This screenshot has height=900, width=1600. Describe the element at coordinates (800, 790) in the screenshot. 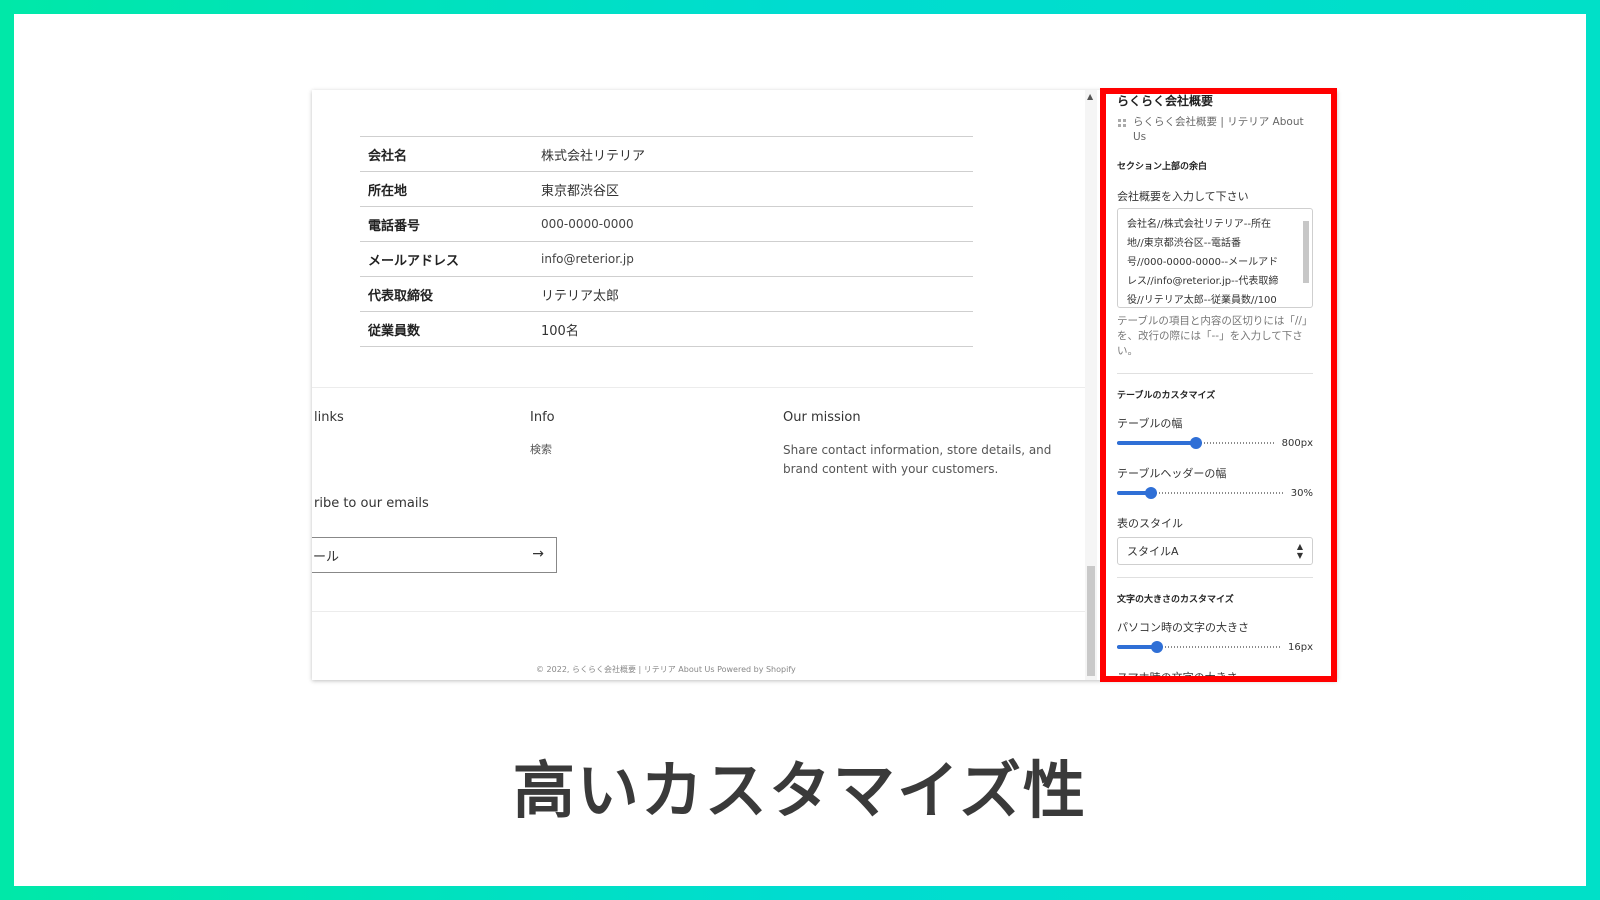

I see `slide-caption: 高いカスタマイズ性` at that location.